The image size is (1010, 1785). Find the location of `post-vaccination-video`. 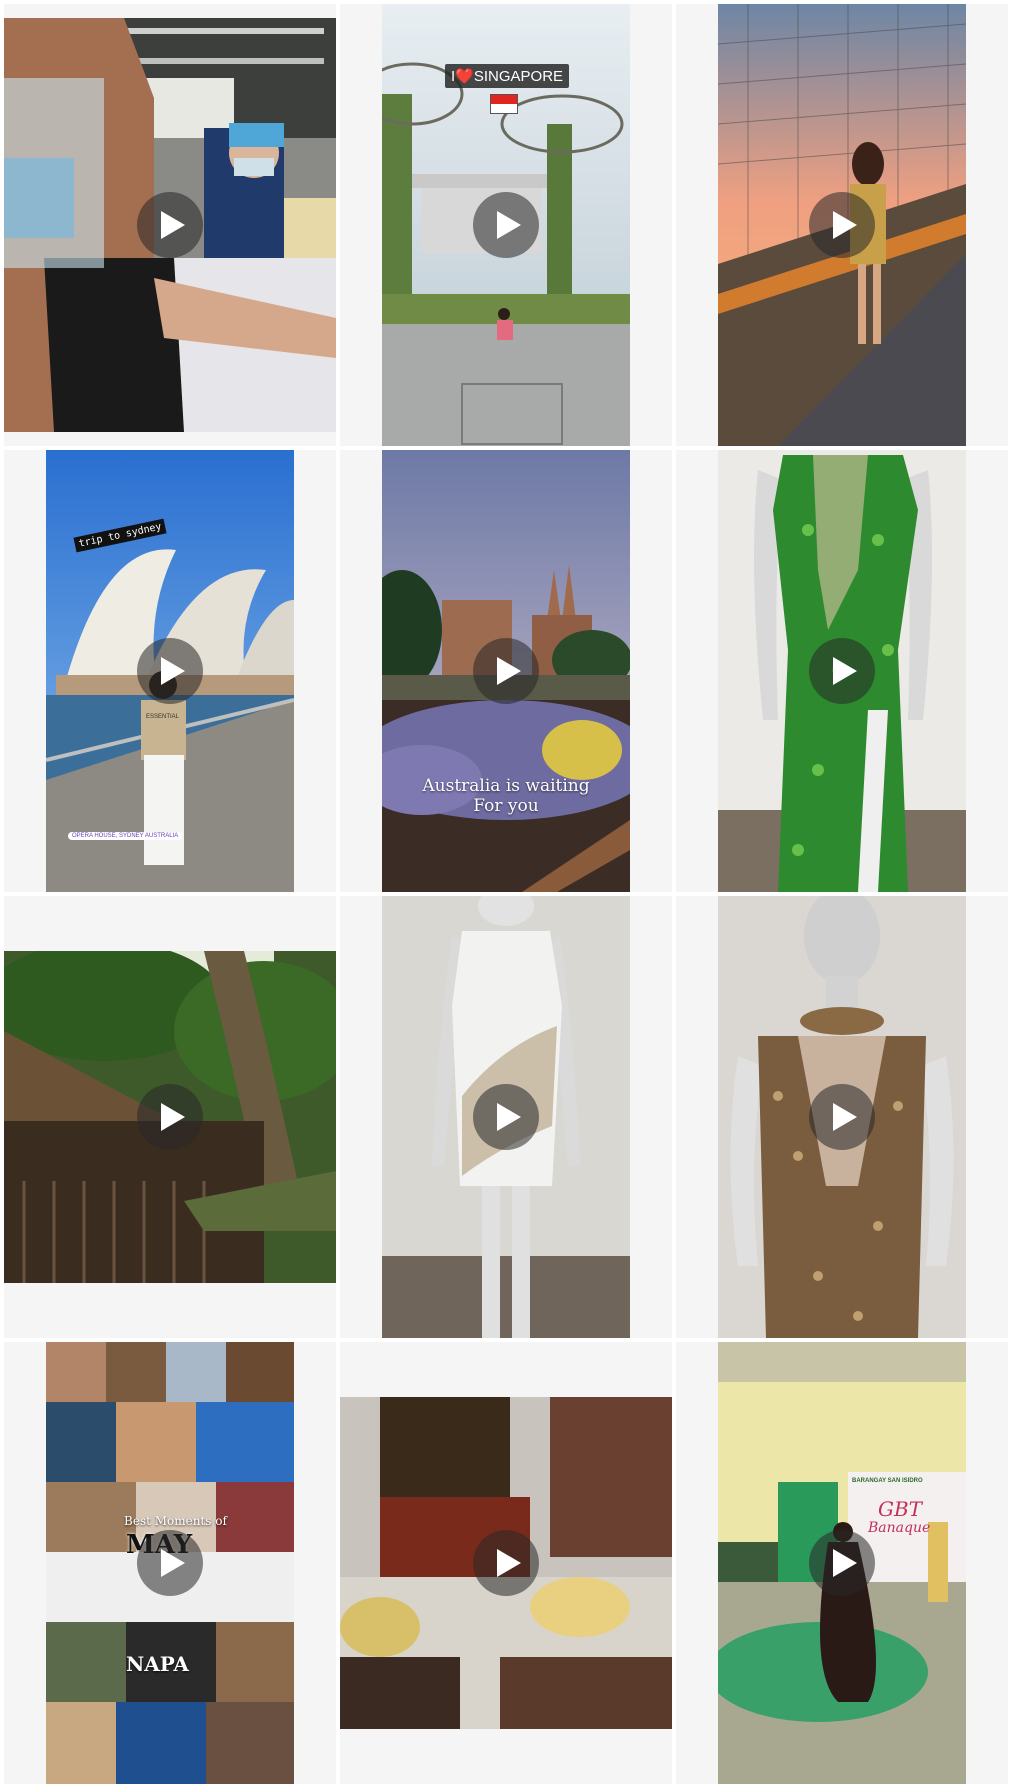

post-vaccination-video is located at coordinates (170, 225).